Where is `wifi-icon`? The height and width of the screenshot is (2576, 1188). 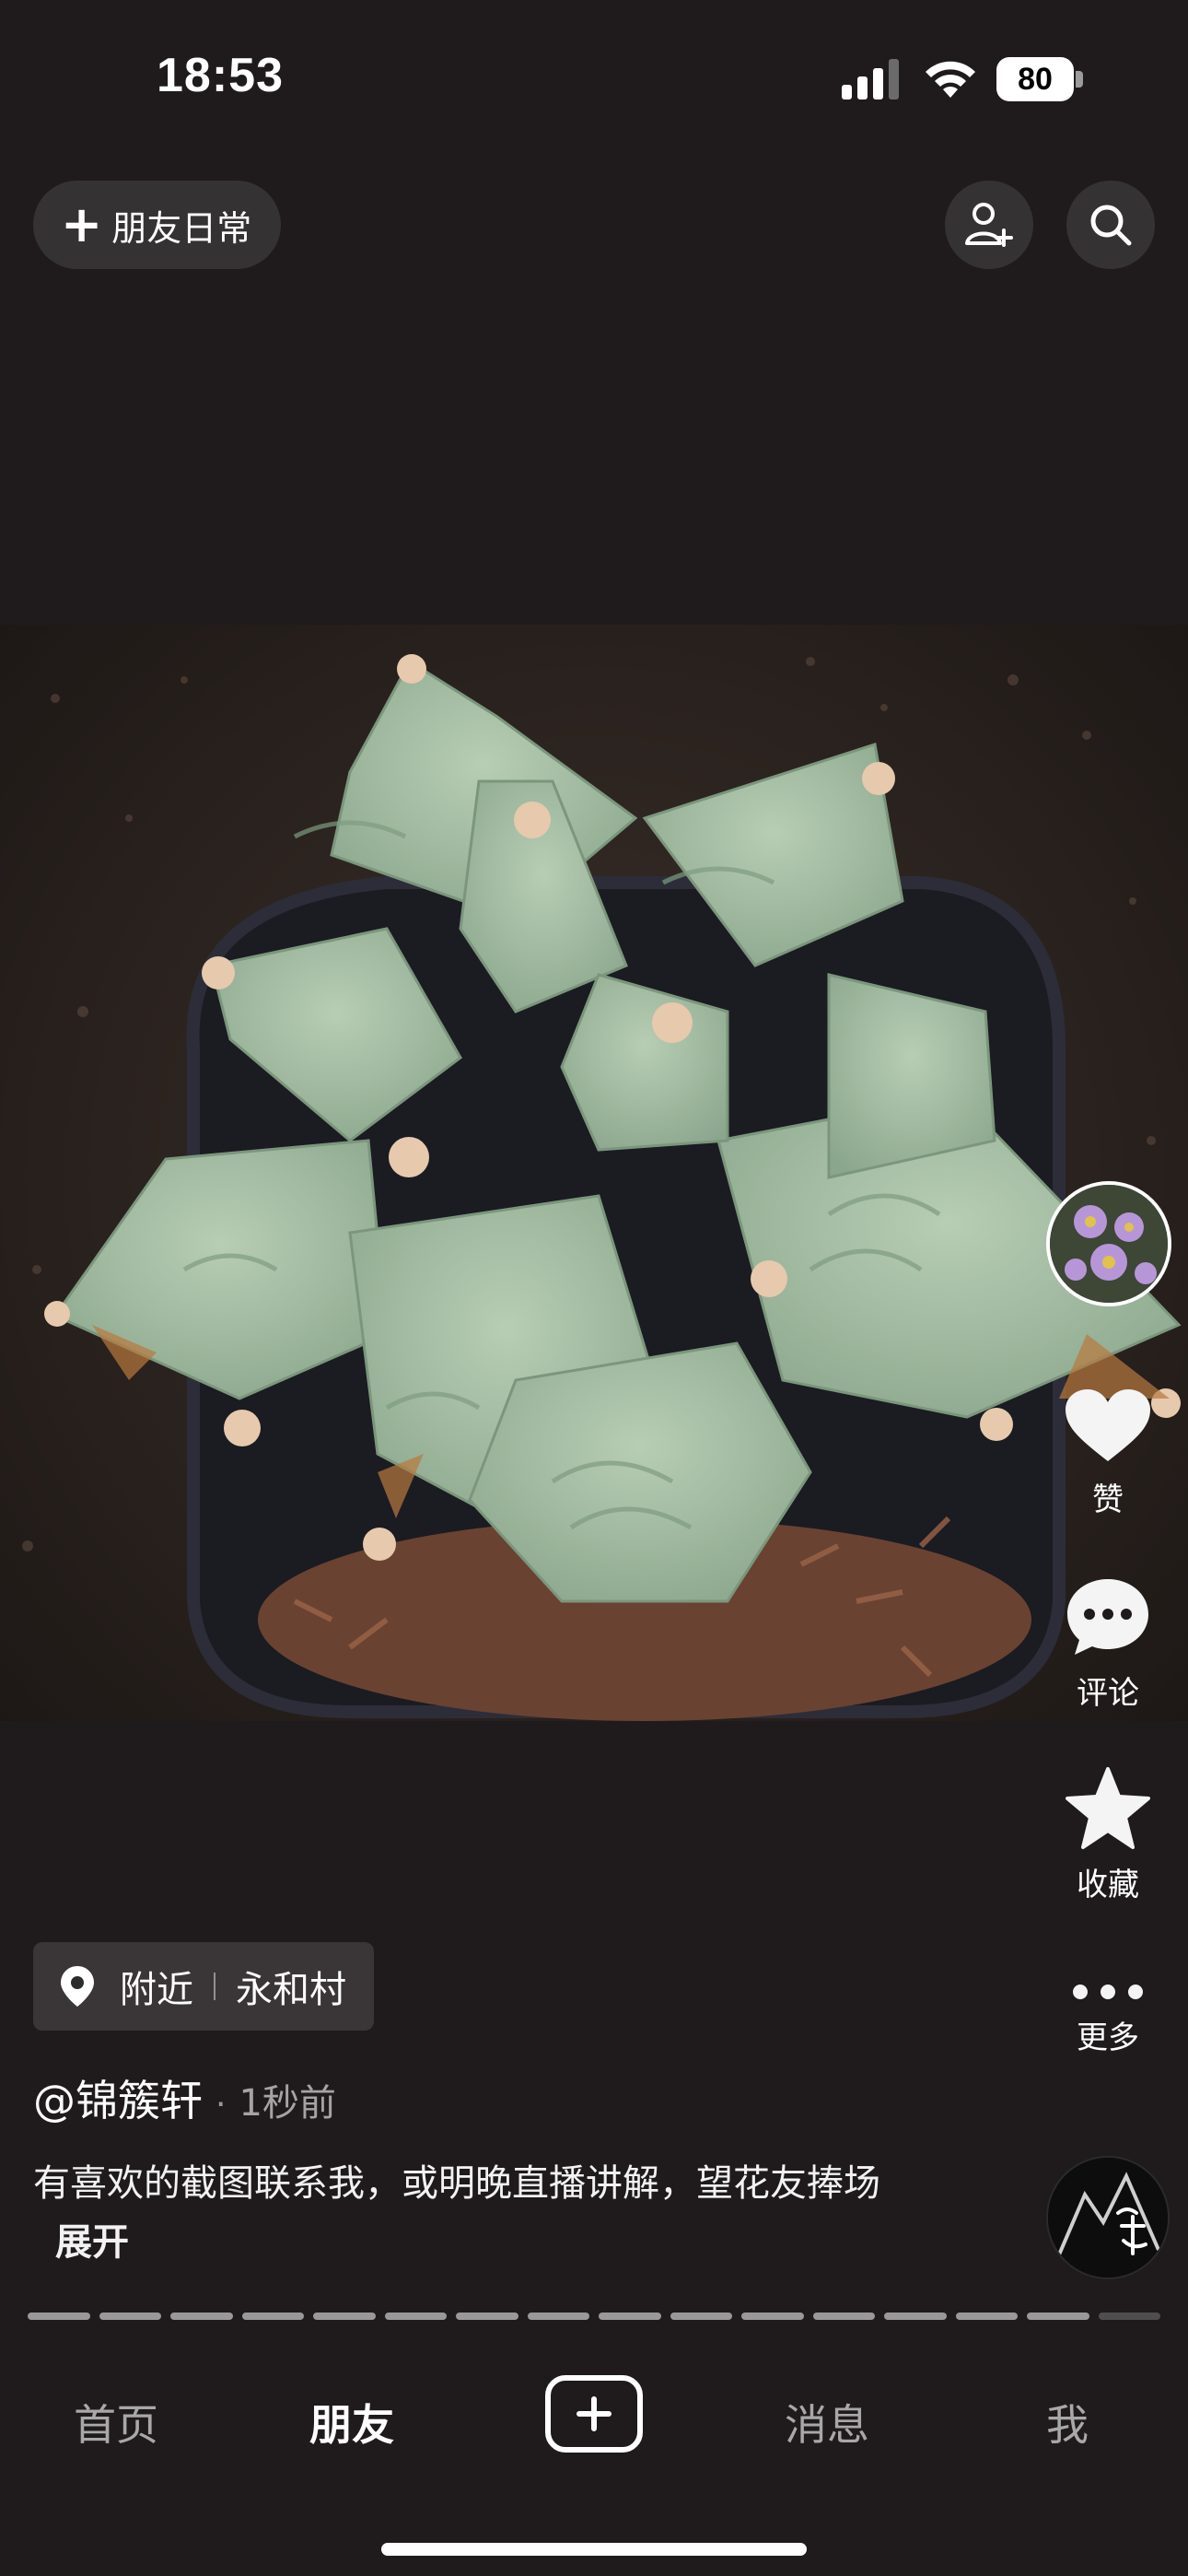 wifi-icon is located at coordinates (951, 79).